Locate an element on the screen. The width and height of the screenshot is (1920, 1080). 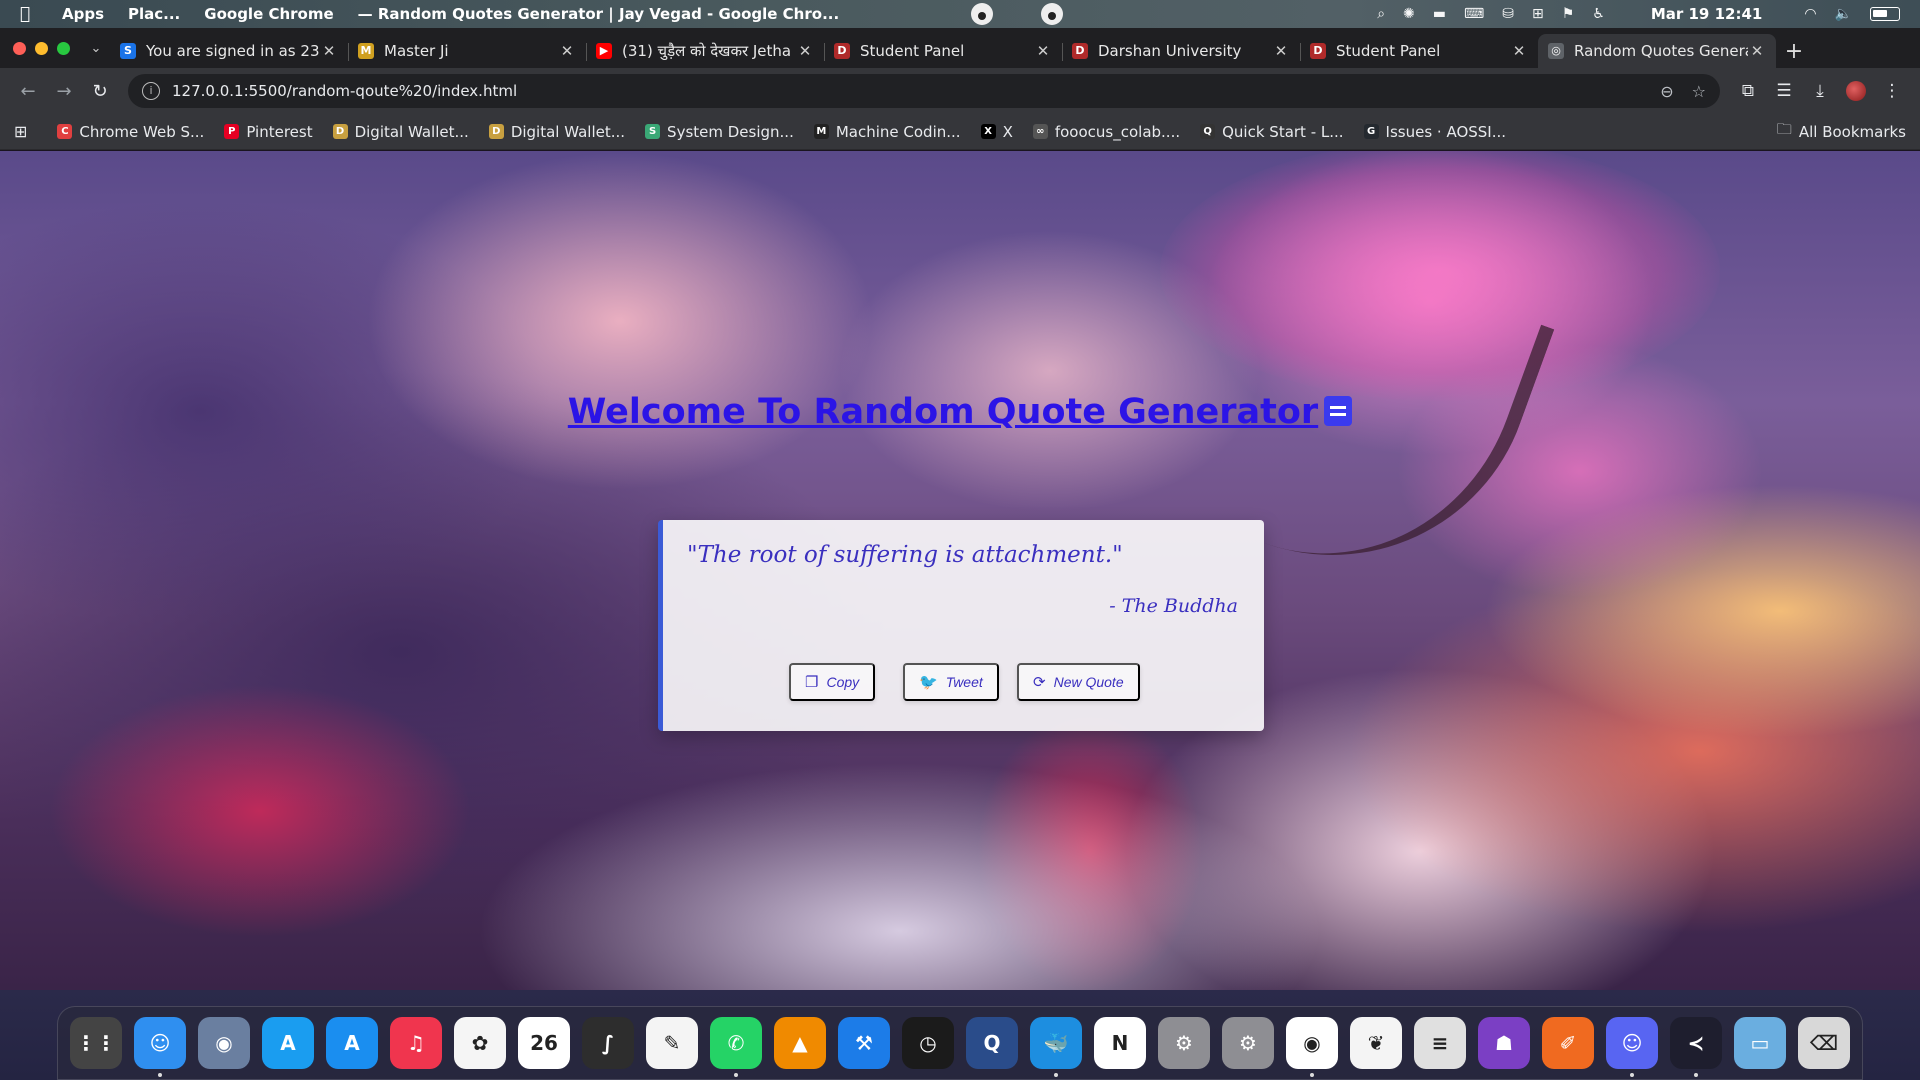
browser-tab: M Master Ji ✕ is located at coordinates (467, 51).